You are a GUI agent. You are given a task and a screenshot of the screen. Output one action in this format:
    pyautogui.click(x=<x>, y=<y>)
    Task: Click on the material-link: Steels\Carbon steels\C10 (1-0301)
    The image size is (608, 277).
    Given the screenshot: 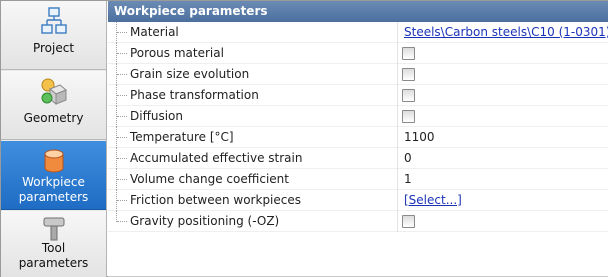 What is the action you would take?
    pyautogui.click(x=506, y=32)
    